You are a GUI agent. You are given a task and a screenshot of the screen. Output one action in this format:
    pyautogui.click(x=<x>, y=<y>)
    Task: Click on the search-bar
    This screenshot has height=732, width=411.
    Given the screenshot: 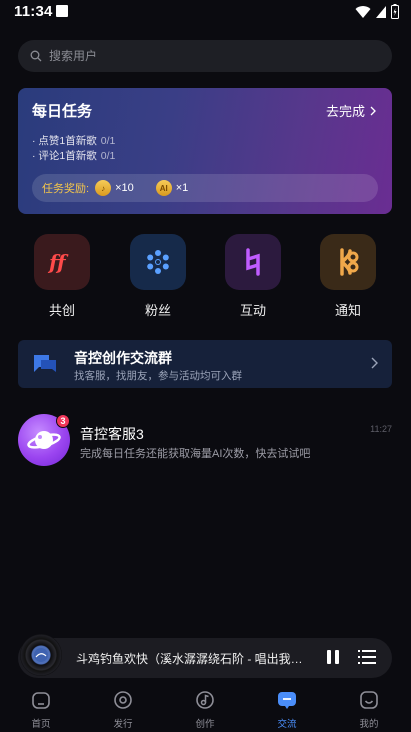 What is the action you would take?
    pyautogui.click(x=205, y=56)
    